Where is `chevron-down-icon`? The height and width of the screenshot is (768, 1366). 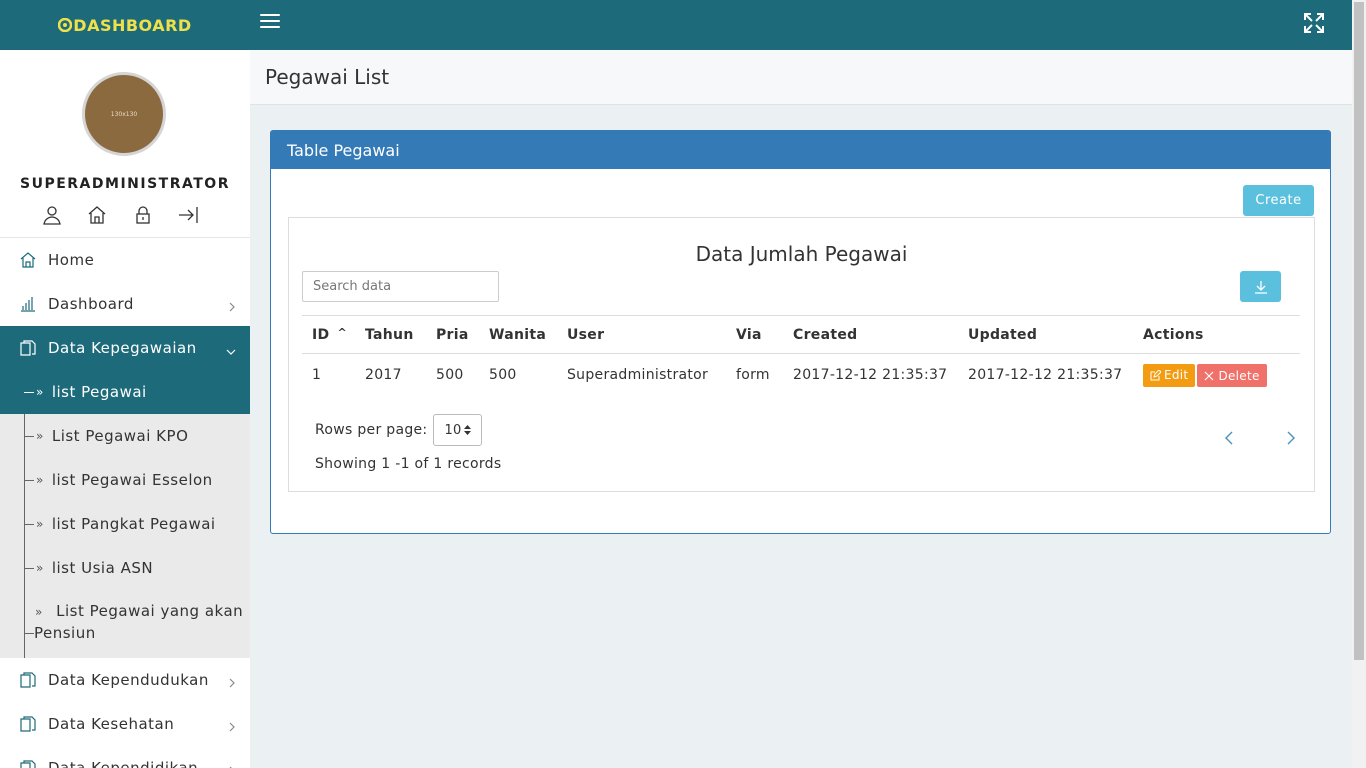
chevron-down-icon is located at coordinates (231, 351).